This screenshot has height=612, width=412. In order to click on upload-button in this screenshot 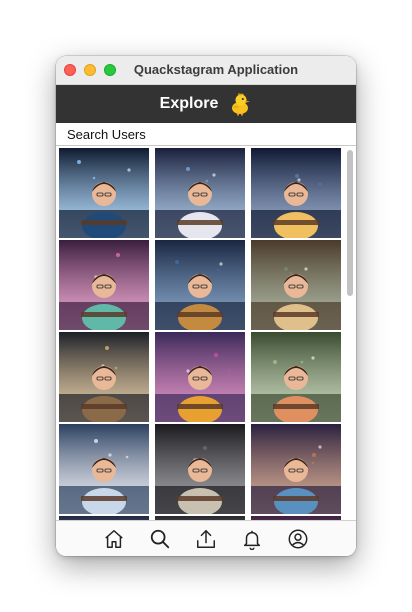, I will do `click(206, 539)`.